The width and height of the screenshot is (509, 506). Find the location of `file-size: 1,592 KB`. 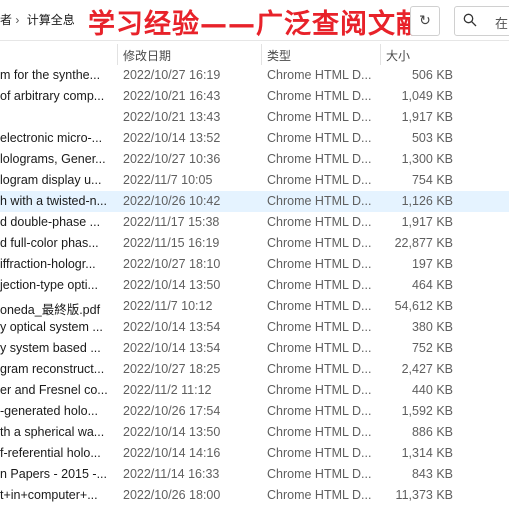

file-size: 1,592 KB is located at coordinates (427, 411).